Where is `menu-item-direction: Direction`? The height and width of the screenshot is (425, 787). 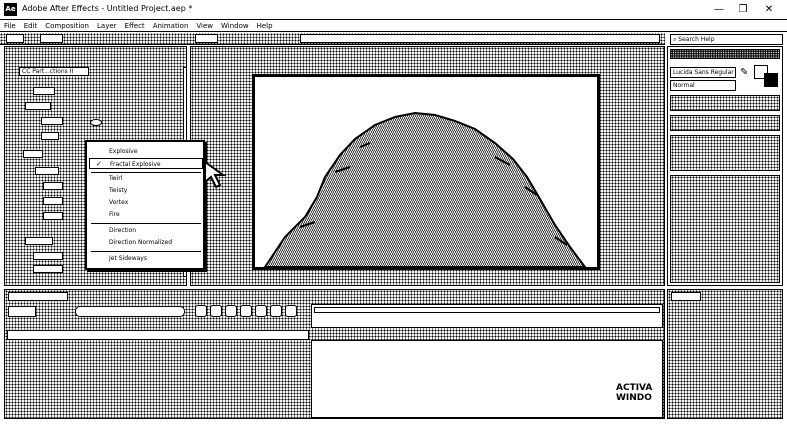
menu-item-direction: Direction is located at coordinates (146, 230).